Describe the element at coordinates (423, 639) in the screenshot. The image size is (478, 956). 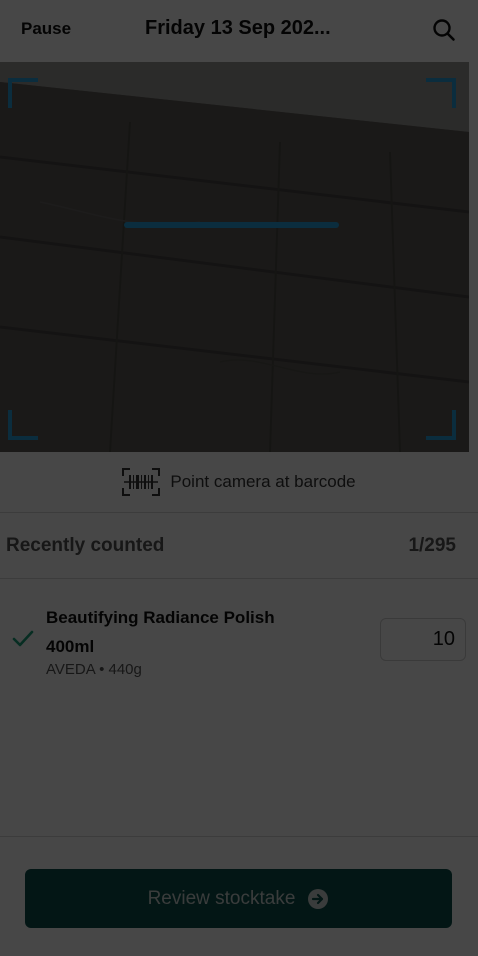
I see `quantity-input` at that location.